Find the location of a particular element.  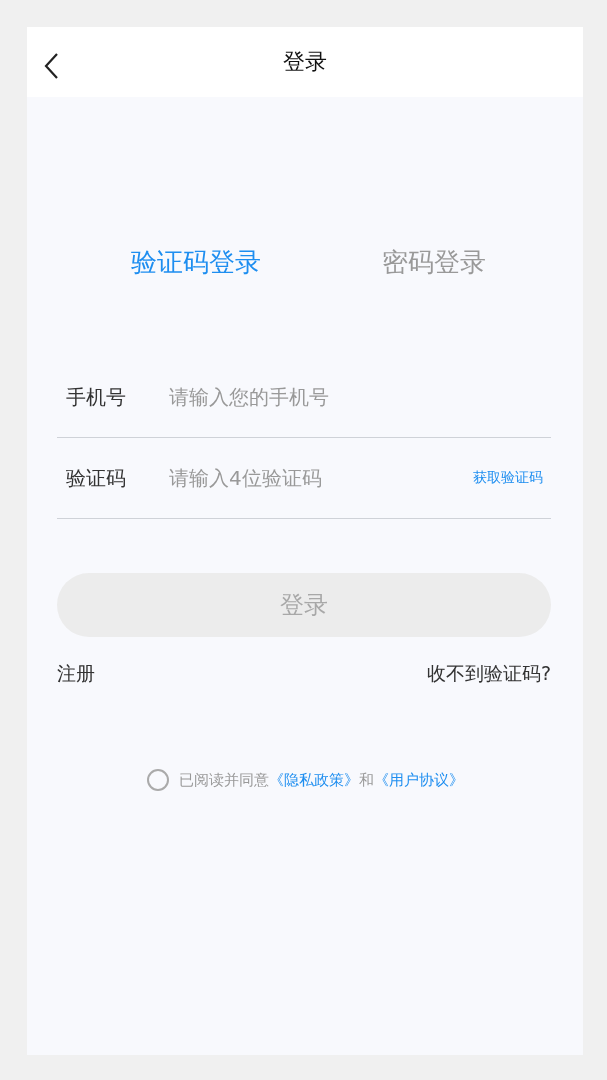

agree-radio is located at coordinates (157, 780).